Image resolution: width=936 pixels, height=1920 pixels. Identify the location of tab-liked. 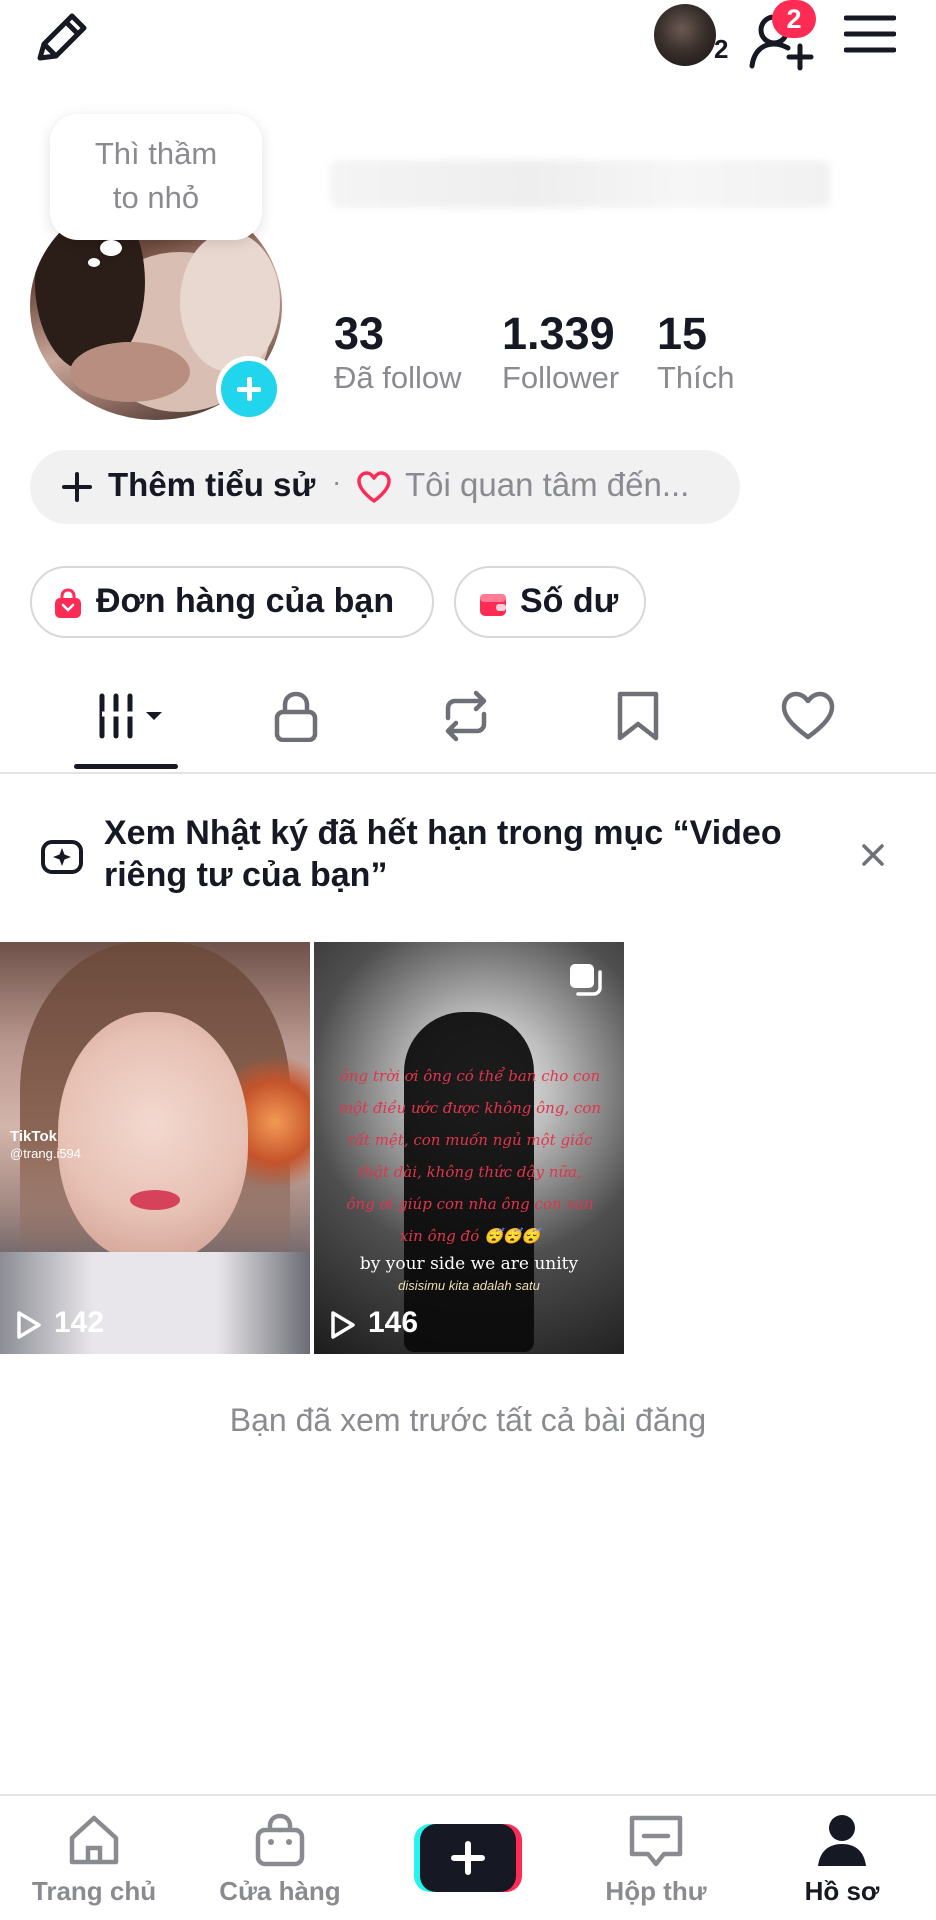
(808, 716).